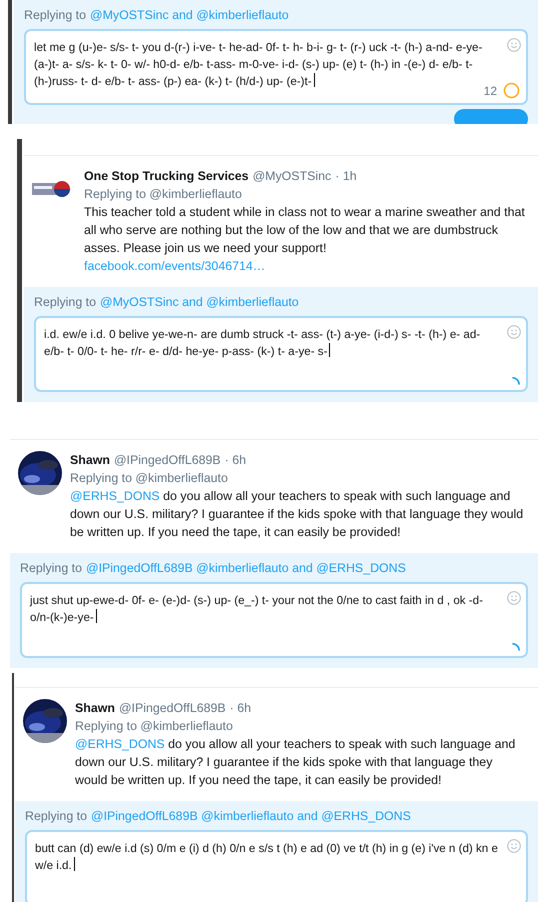 The width and height of the screenshot is (538, 902). I want to click on reply-field: let me g (u-)e- s/s- t- you d-(r-) i-ve- t- he-ad- 0f- t- h- b-i- g- t- (r-) uck -t- (h-) a-nd- e-ye- (a-)t- a- s/s- k- t- 0- w/- h0-d- e/b- t-ass- m-0-ve- i-d- (s-) up- (e) t- (h-) in -(e-) d- e/b- t- (h-)russ- t- d- e/b- t- ass- (p-) ea- (k-) t- (h/d-) up- (e-)t- 12, so click(276, 67).